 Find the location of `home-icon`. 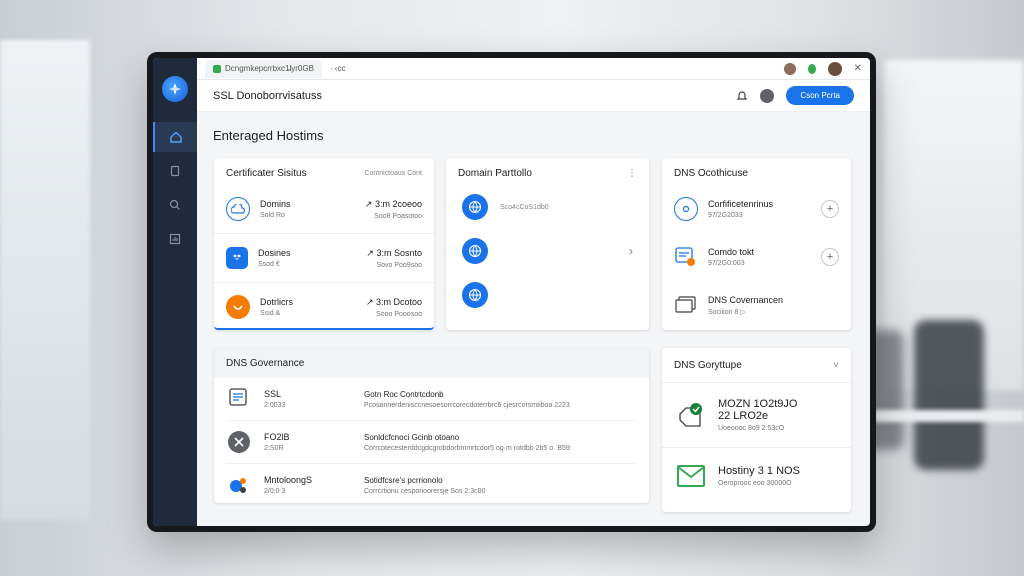

home-icon is located at coordinates (176, 137).